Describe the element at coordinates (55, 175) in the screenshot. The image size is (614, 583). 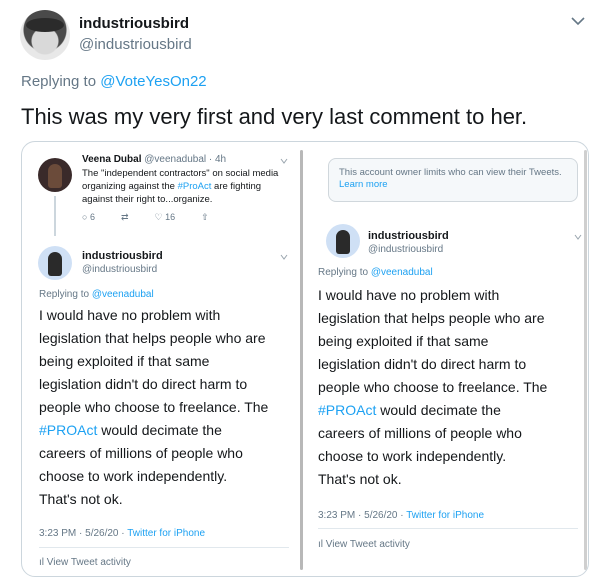
I see `quoted-avatar` at that location.